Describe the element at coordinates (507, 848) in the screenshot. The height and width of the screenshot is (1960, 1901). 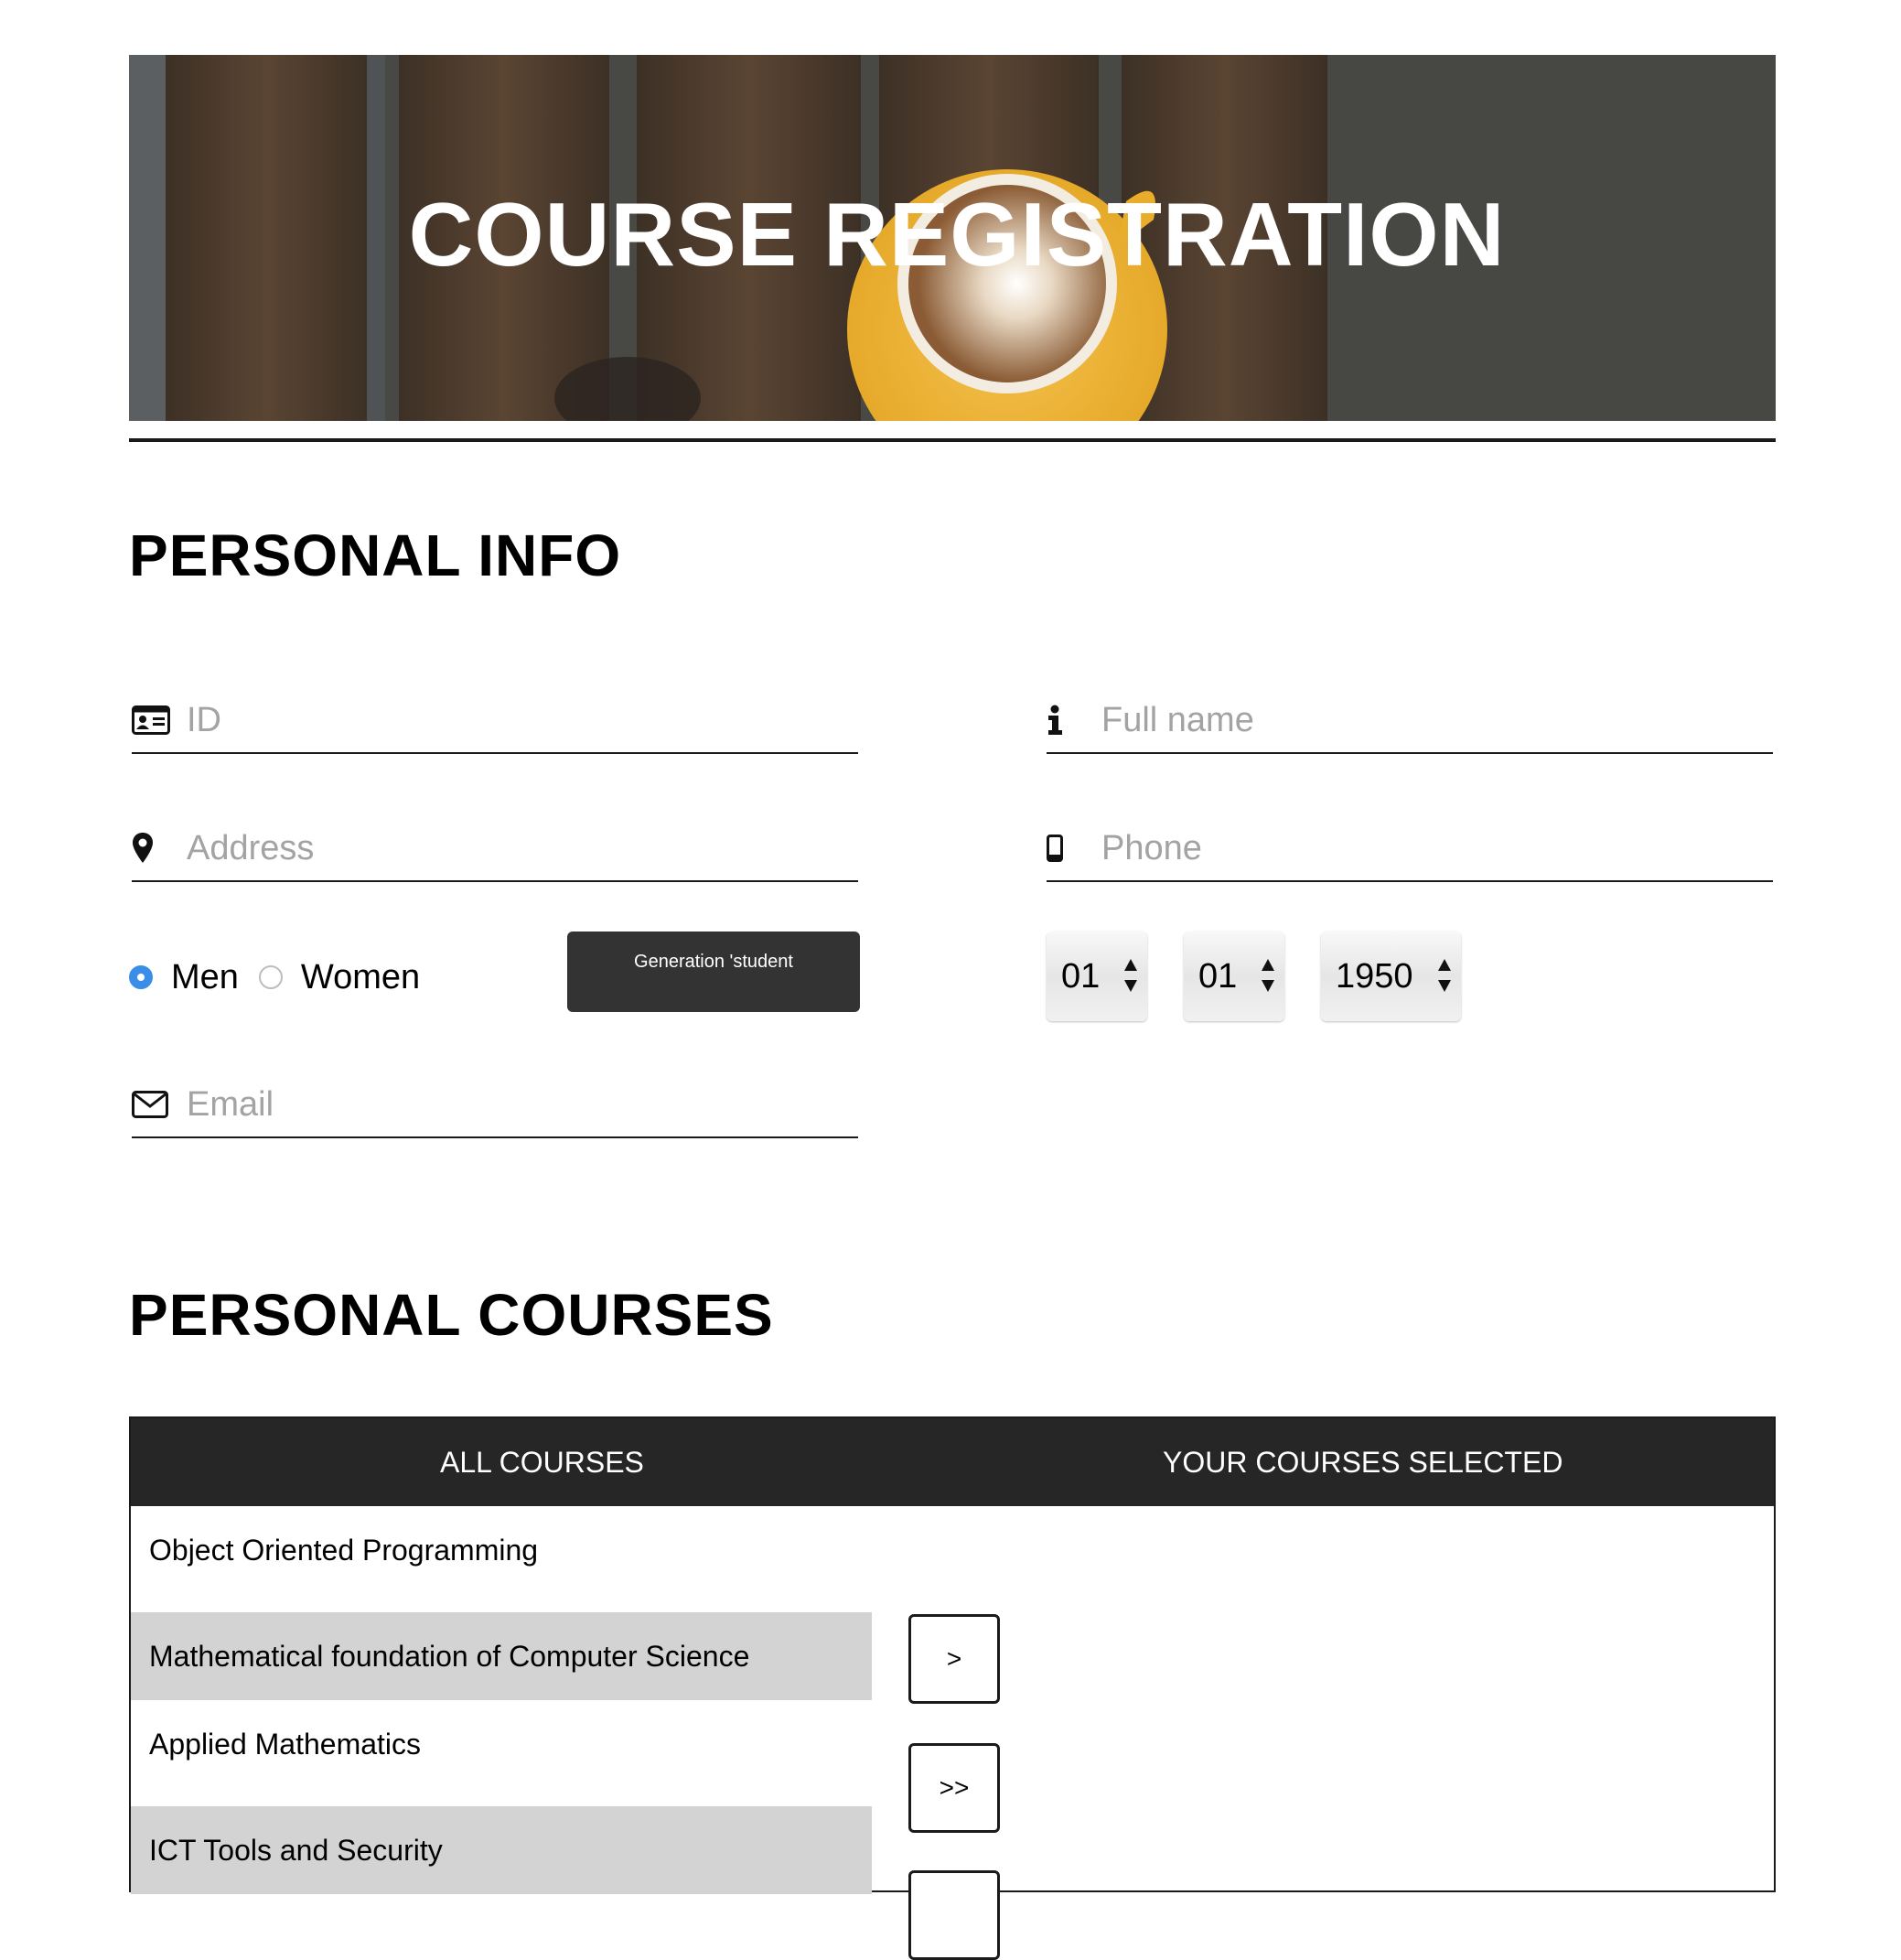
I see `address-input` at that location.